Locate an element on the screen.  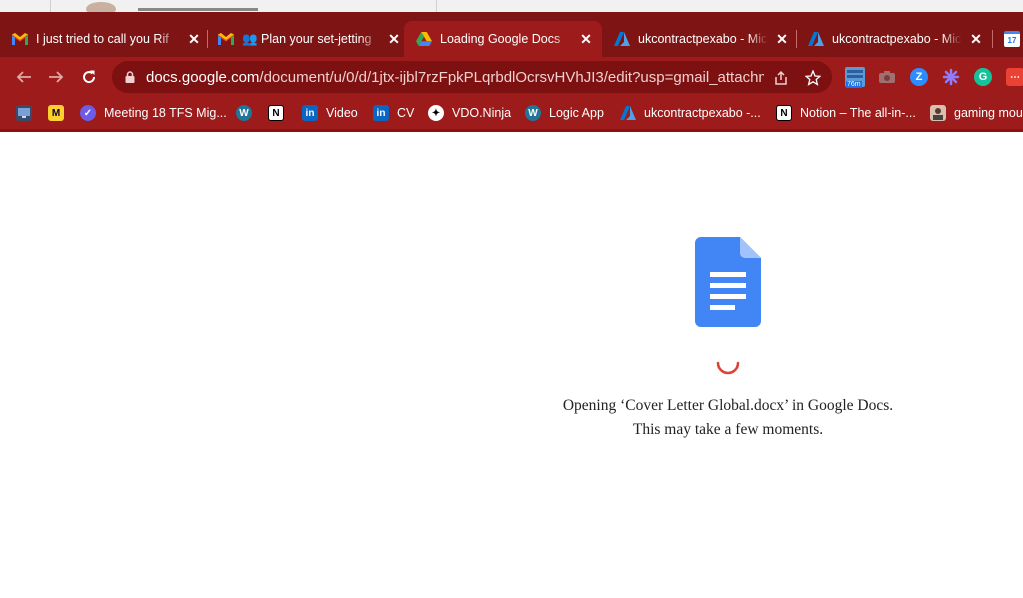
bookmark-label: Video is located at coordinates (342, 113).